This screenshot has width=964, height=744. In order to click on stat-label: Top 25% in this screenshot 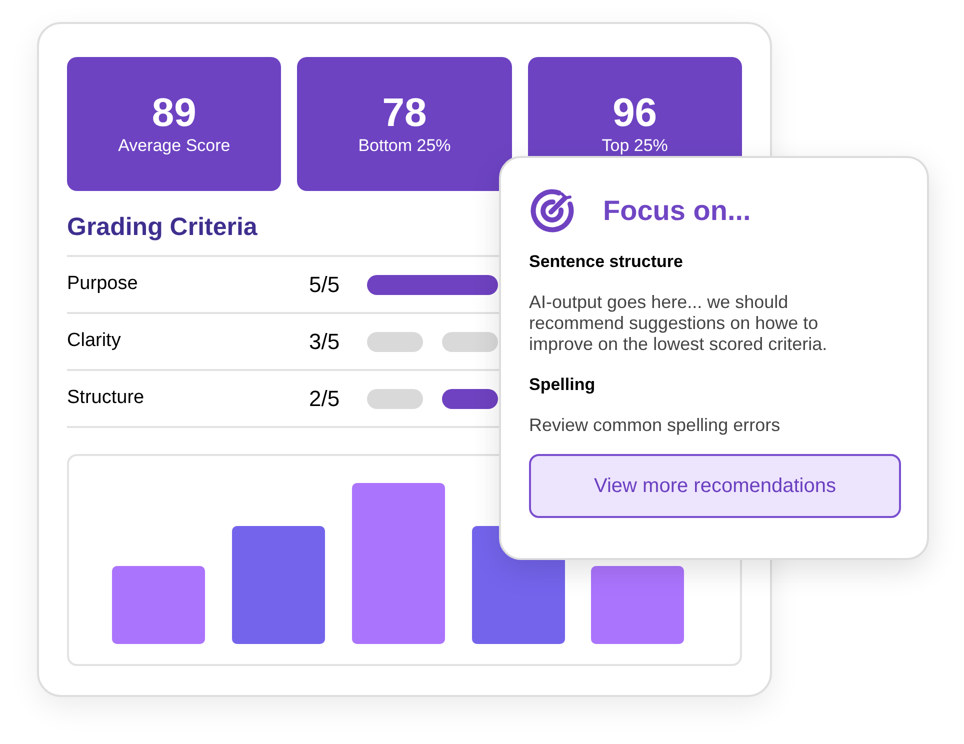, I will do `click(635, 146)`.